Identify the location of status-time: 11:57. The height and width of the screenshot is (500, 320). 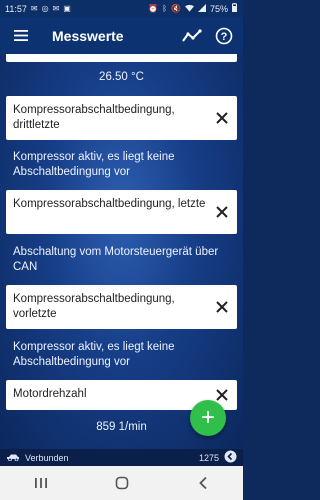
(16, 8).